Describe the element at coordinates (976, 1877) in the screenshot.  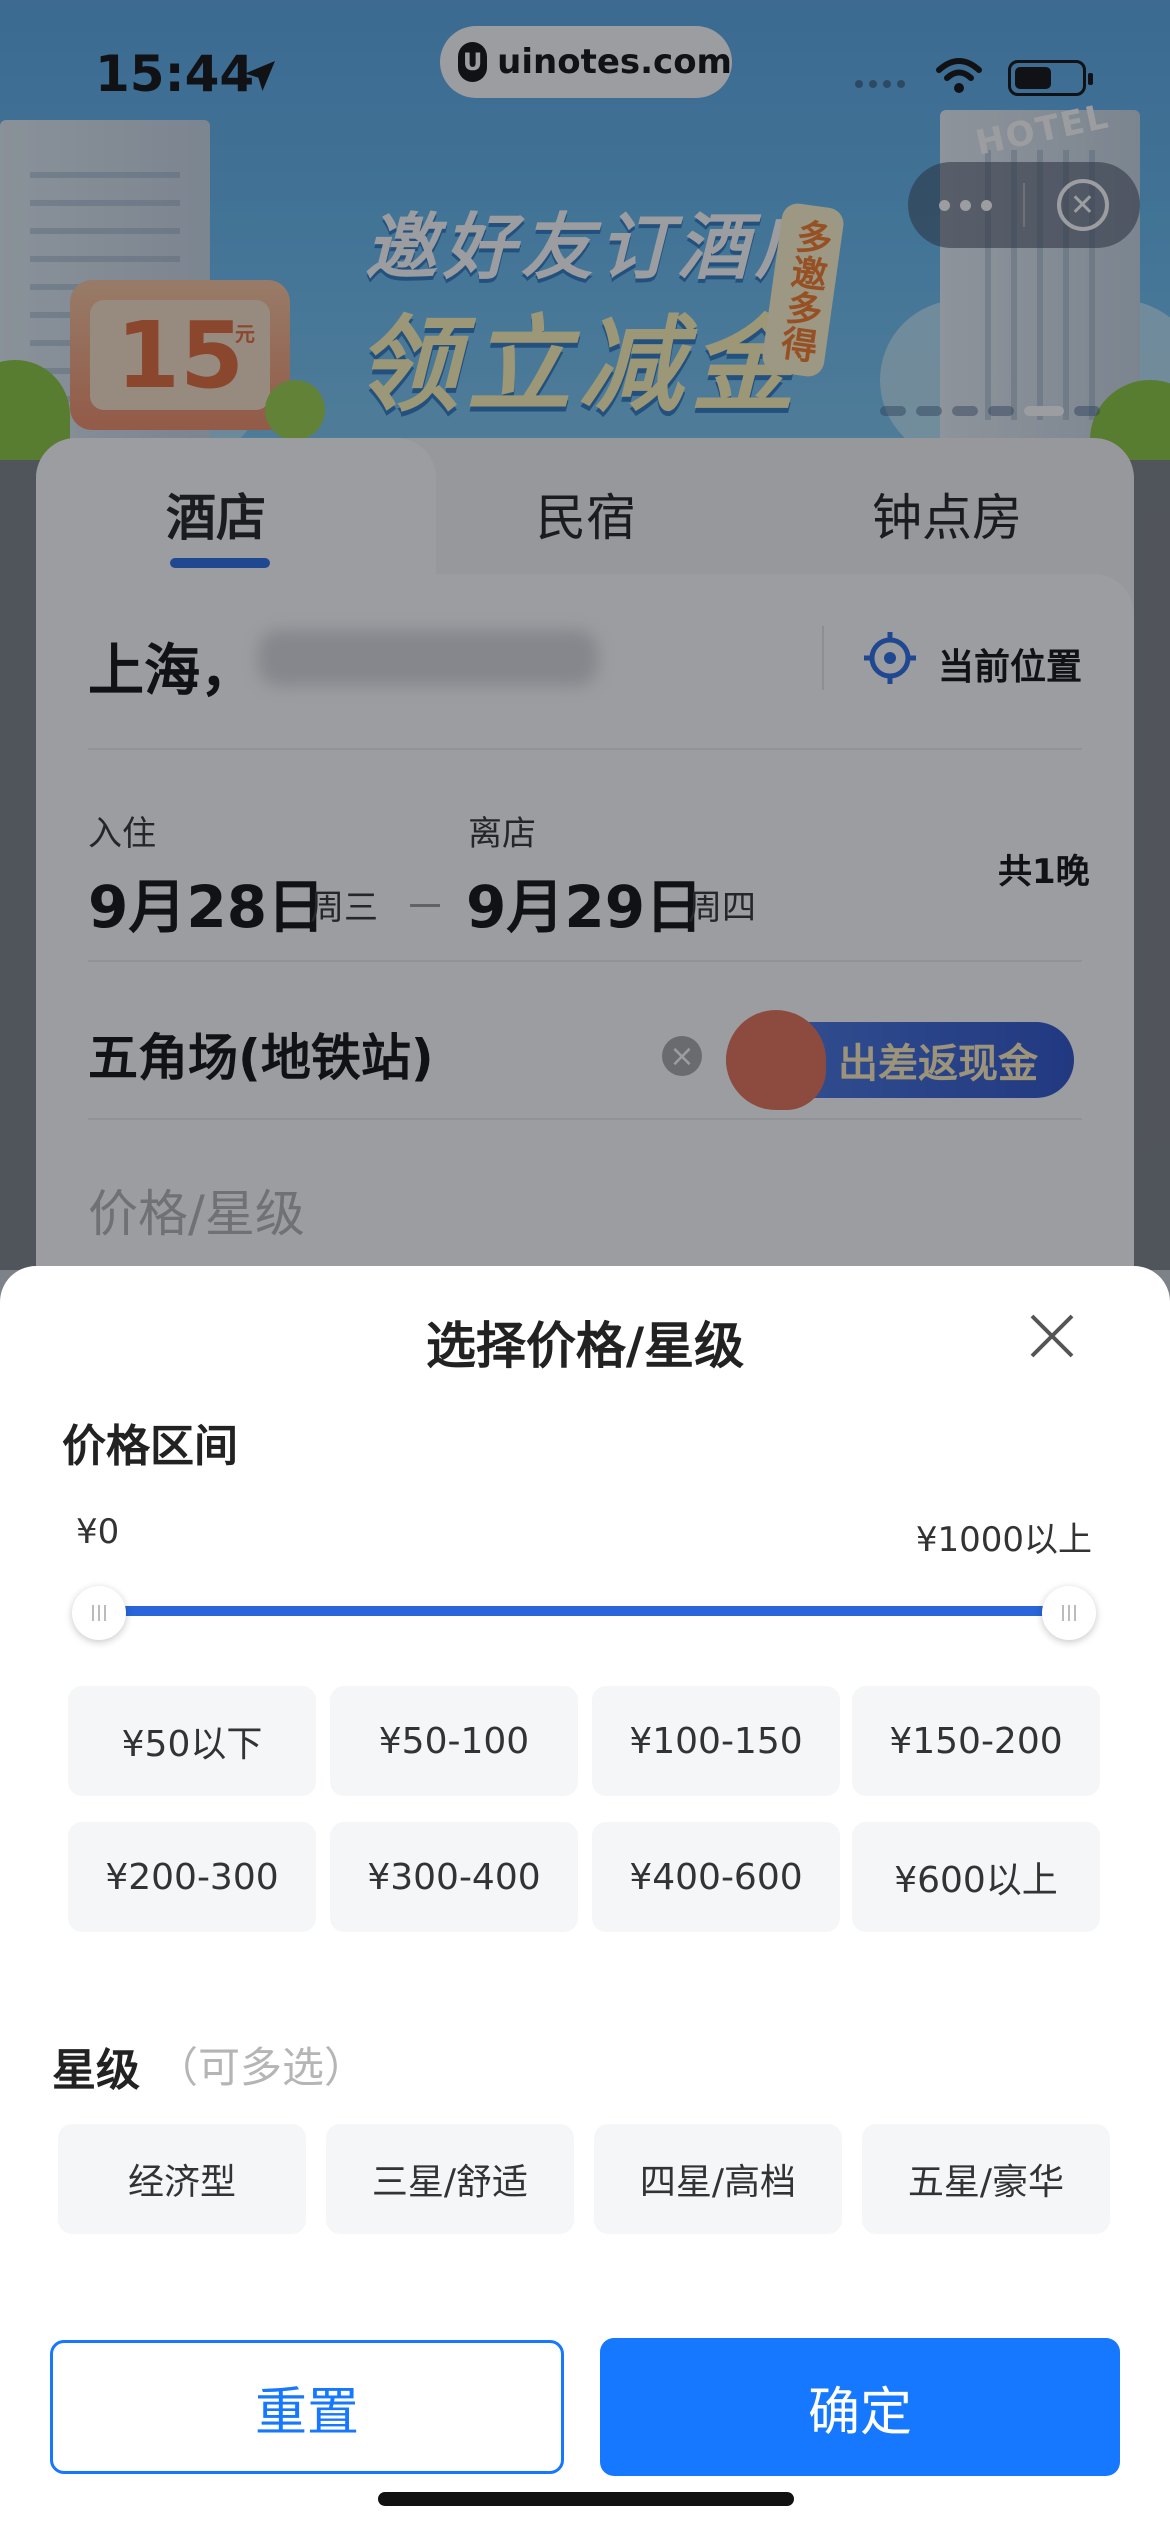
I see `price-chip: ¥600以上` at that location.